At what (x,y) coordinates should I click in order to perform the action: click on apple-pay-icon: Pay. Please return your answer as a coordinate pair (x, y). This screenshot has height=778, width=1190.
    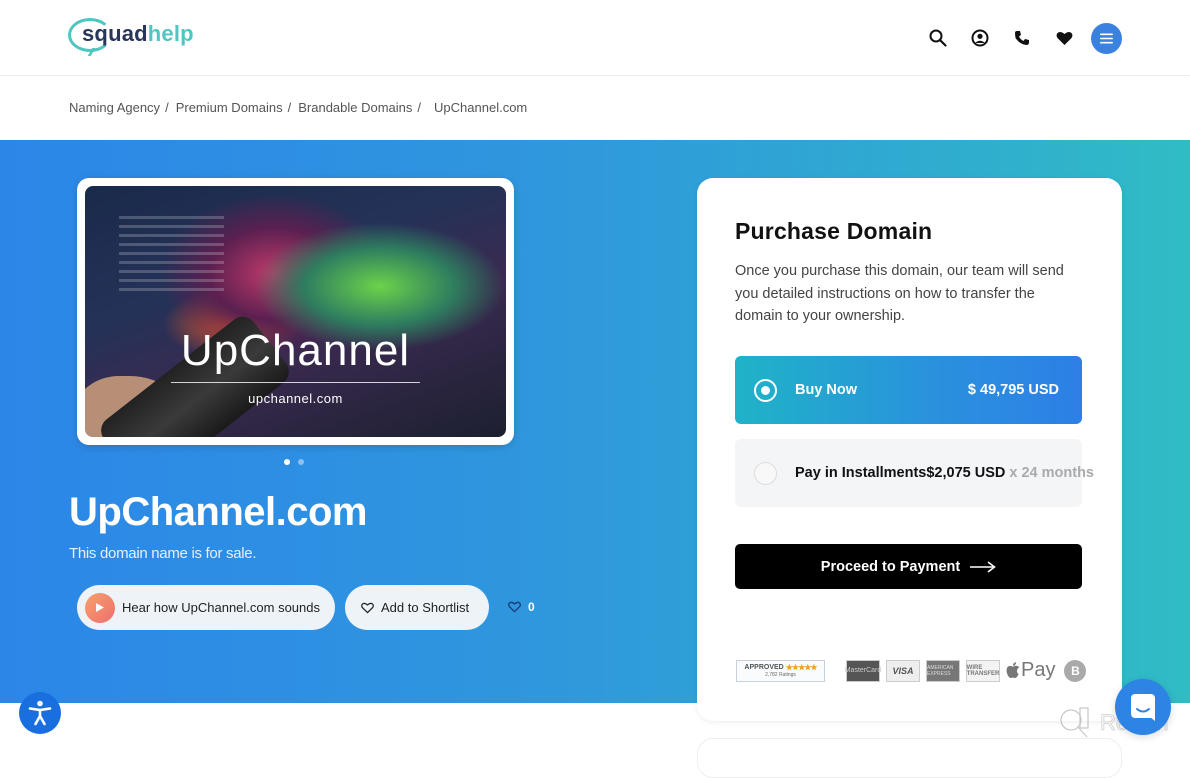
    Looking at the image, I should click on (1030, 670).